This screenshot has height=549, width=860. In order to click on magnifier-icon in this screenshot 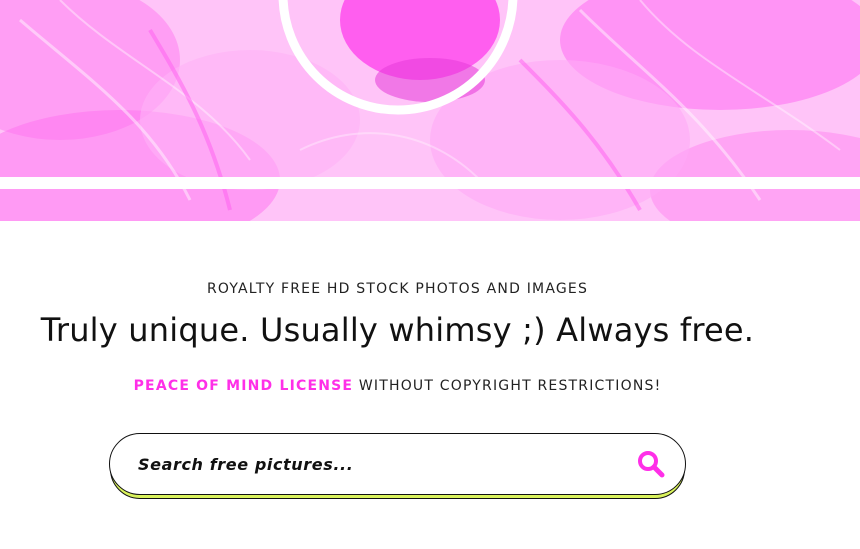, I will do `click(651, 463)`.